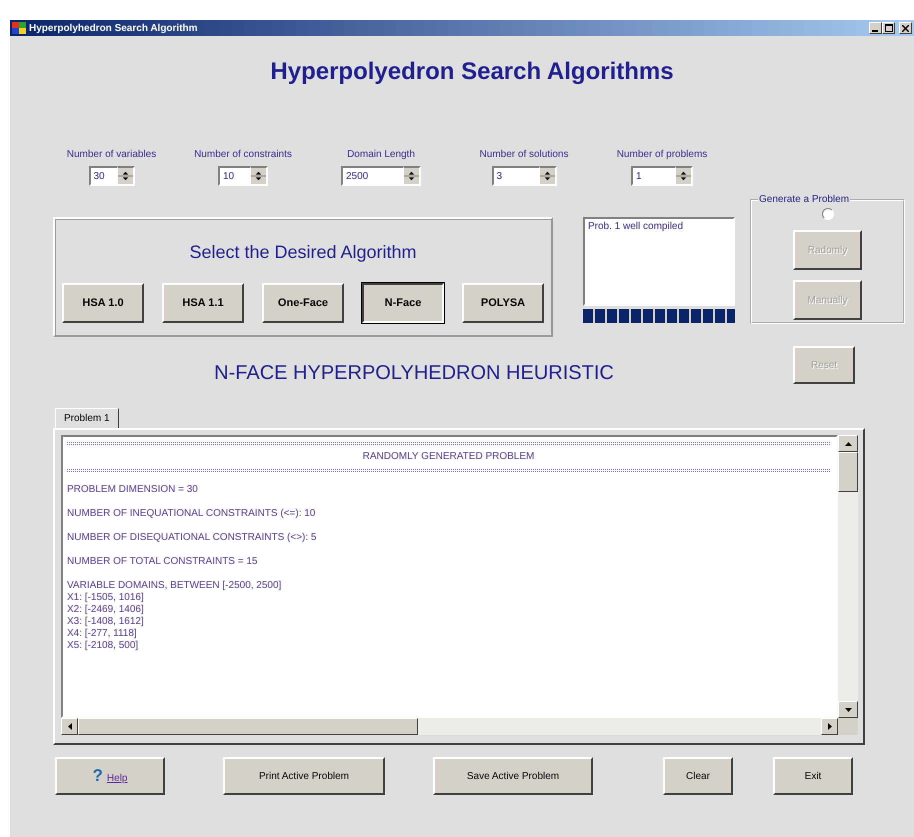  Describe the element at coordinates (848, 576) in the screenshot. I see `vertical-scrollbar` at that location.